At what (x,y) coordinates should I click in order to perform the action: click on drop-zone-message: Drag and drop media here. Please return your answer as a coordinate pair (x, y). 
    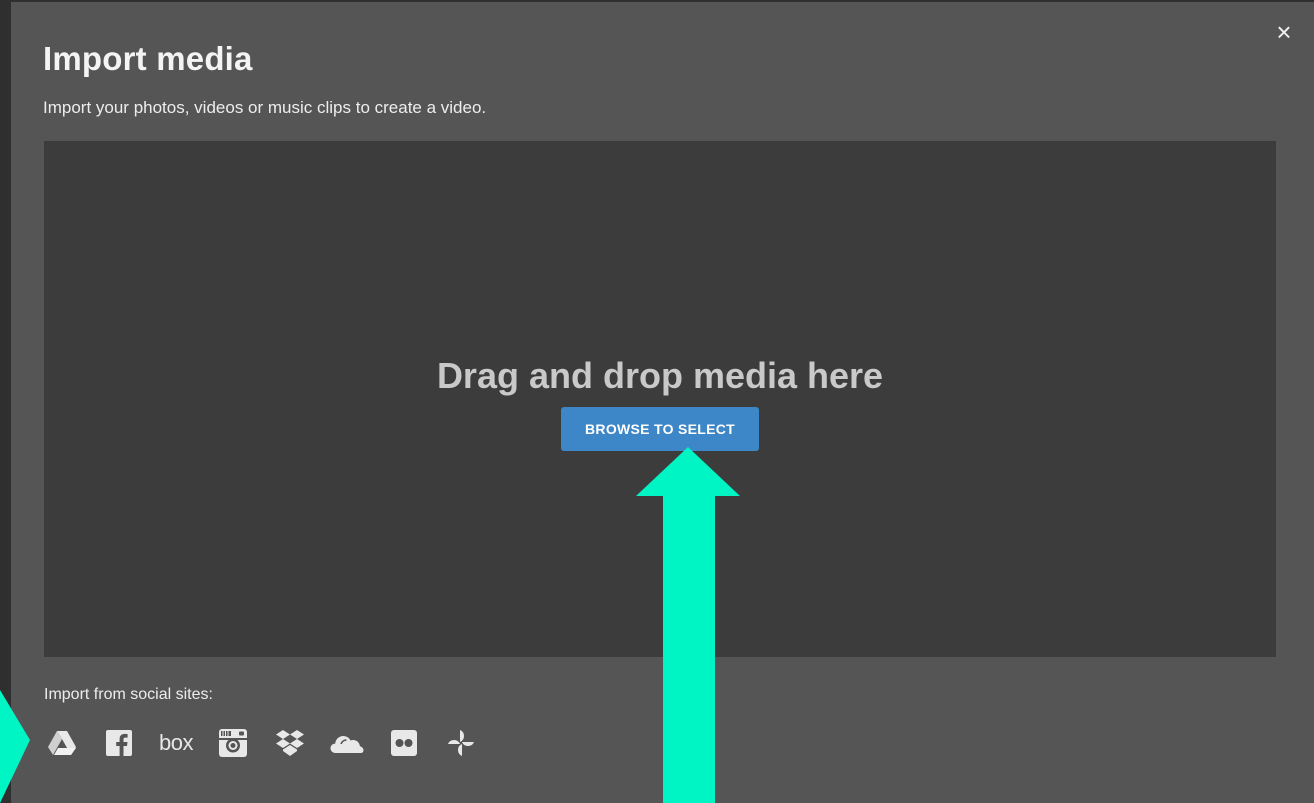
    Looking at the image, I should click on (660, 375).